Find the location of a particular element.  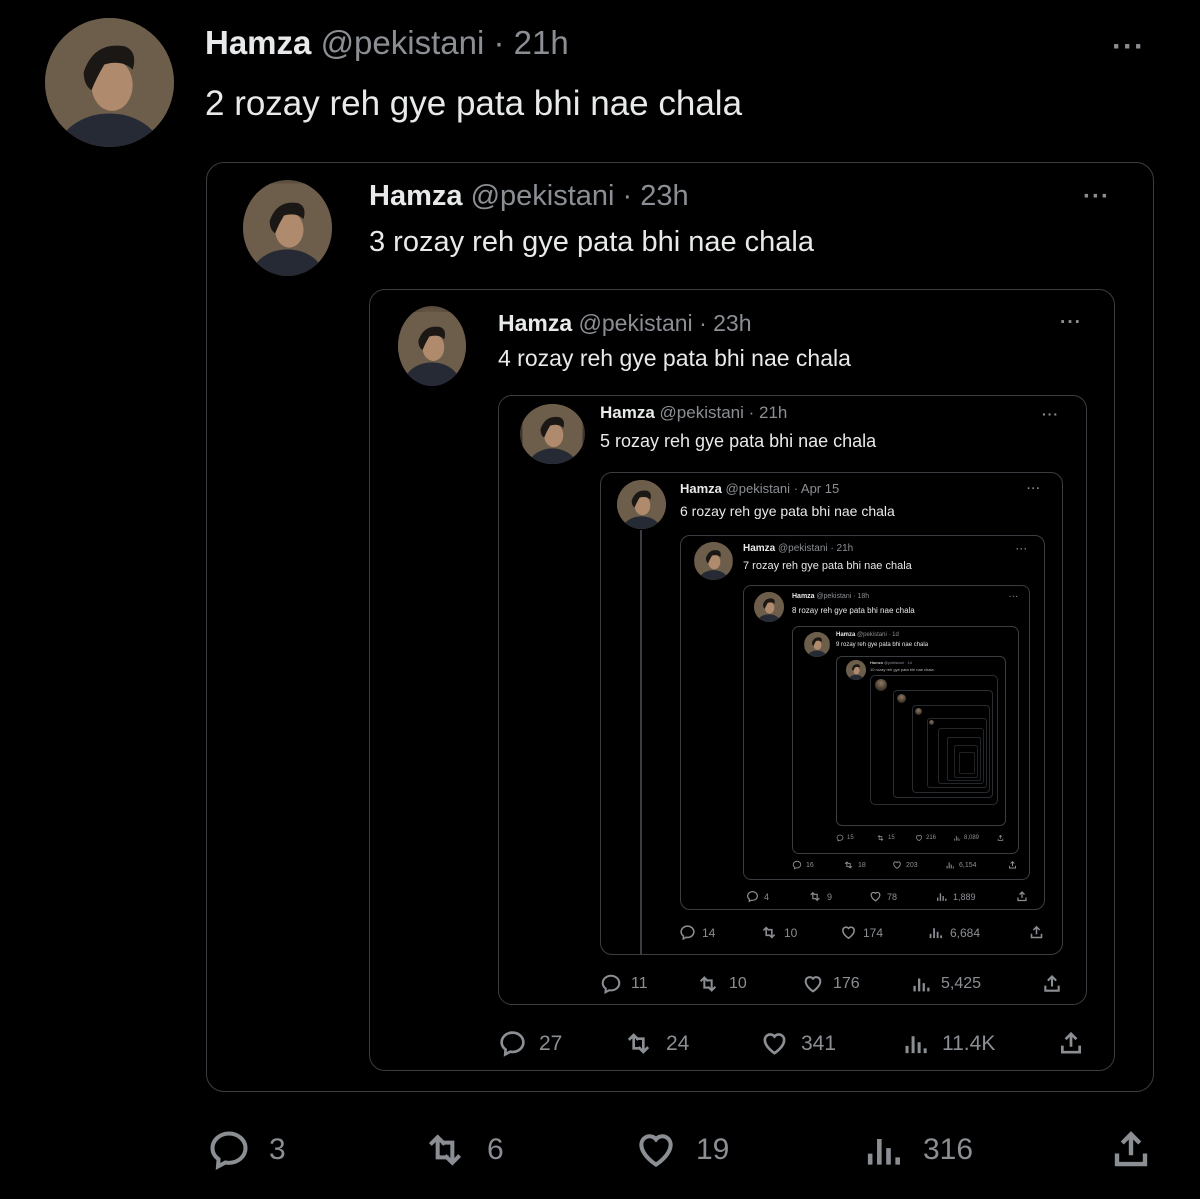

tweet-text: 6 rozay reh gye pata bhi nae chala is located at coordinates (787, 511).